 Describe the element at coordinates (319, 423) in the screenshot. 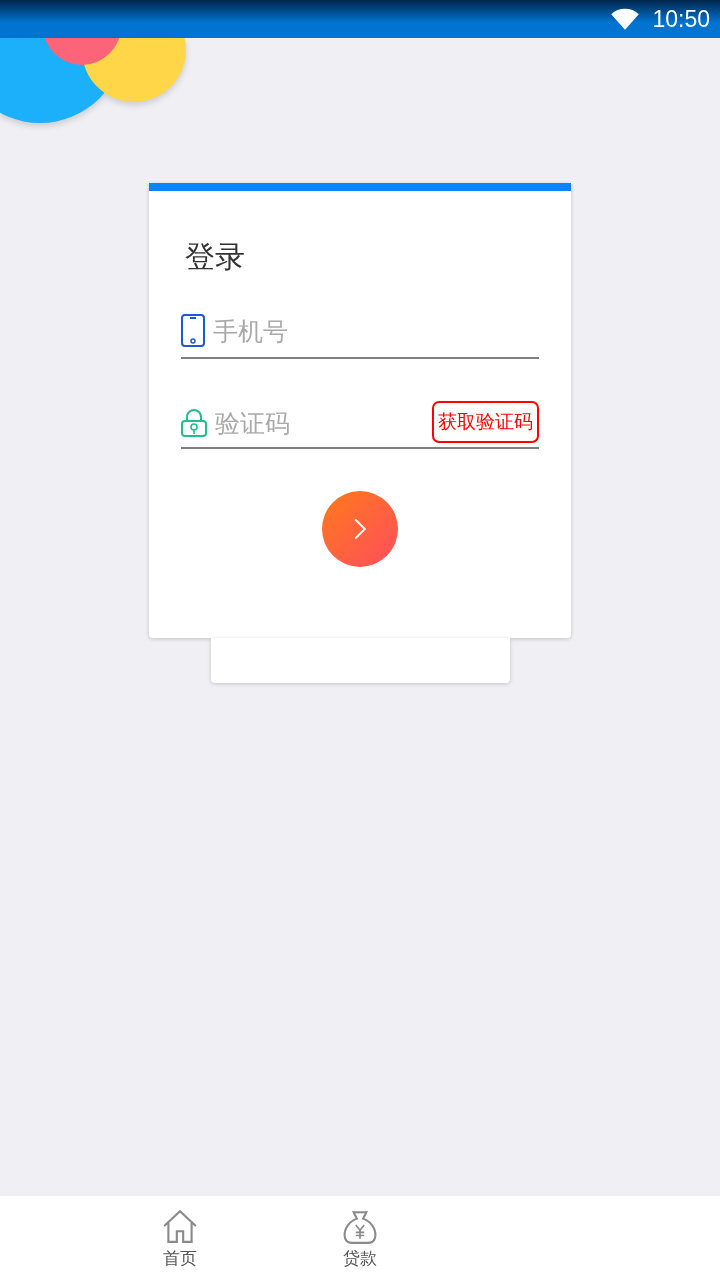

I see `code-input-field: 验证码` at that location.